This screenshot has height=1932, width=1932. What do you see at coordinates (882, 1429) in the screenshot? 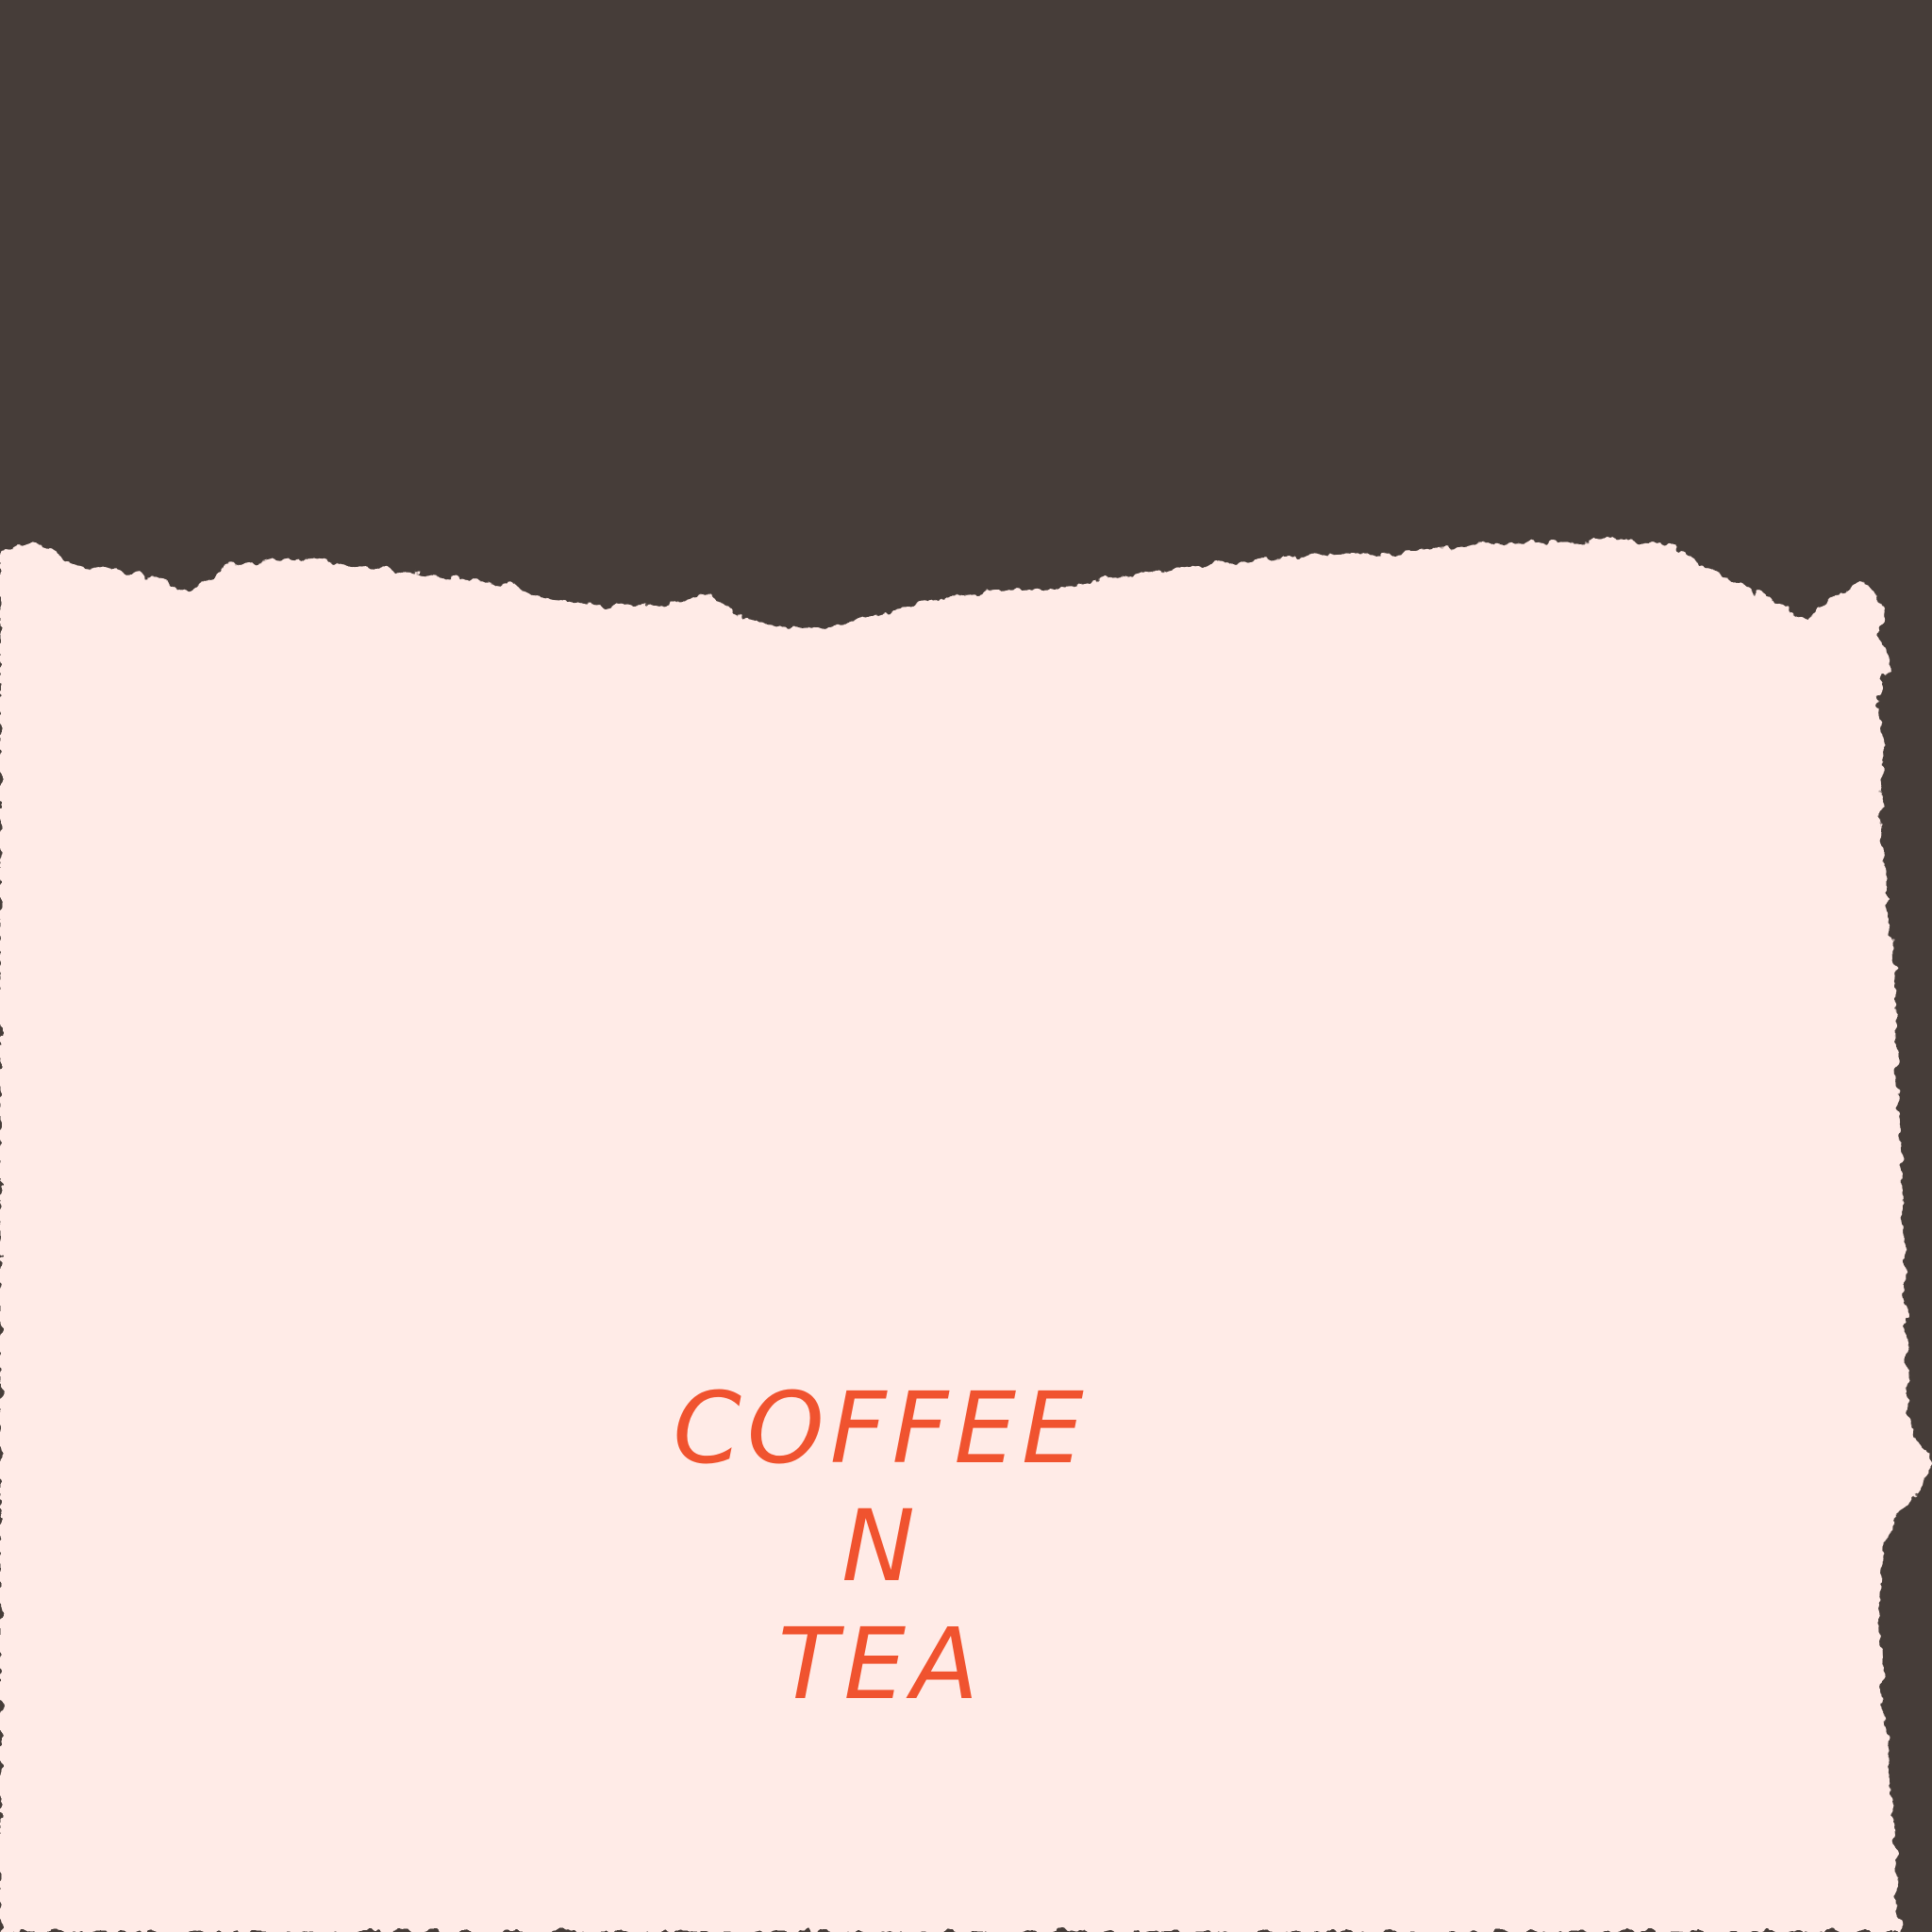
I see `title-line-coffee: COFFEE` at bounding box center [882, 1429].